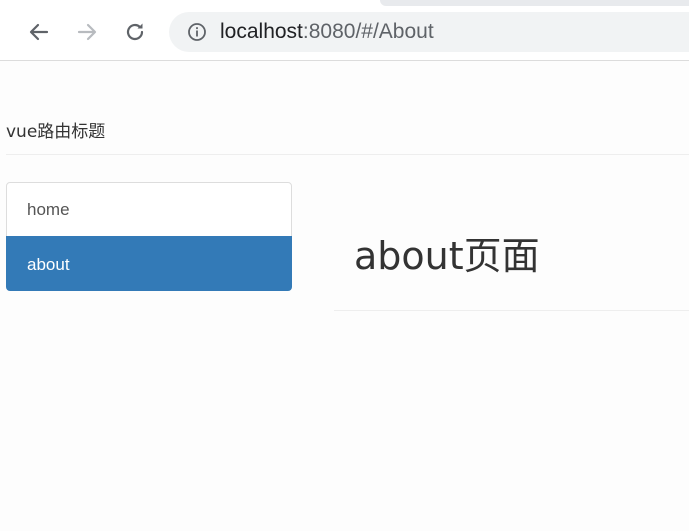 The image size is (689, 531). Describe the element at coordinates (149, 209) in the screenshot. I see `nav-item-home: home` at that location.